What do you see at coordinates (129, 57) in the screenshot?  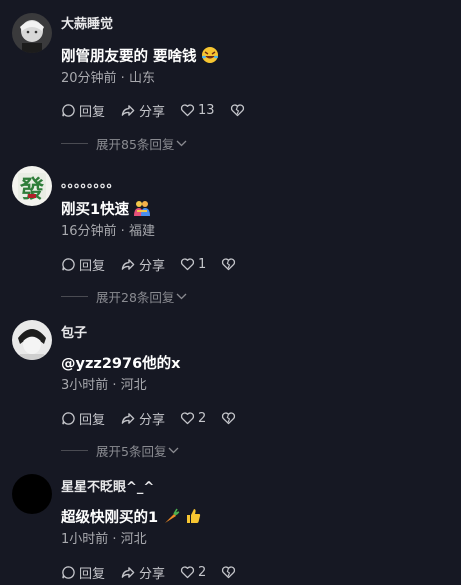 I see `comment-text: 刚管朋友要的 要啥钱` at bounding box center [129, 57].